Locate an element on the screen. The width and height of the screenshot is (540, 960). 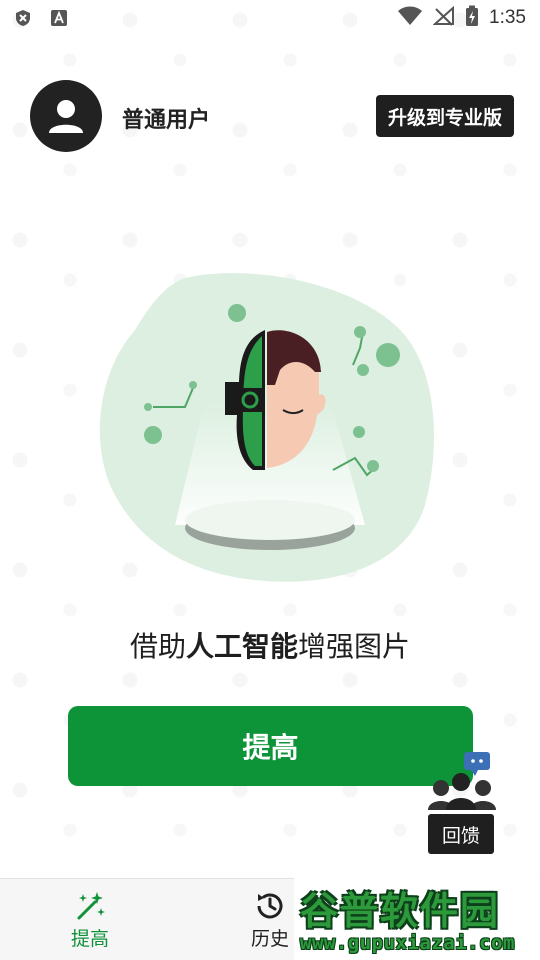
nav-label-history: 历史 is located at coordinates (269, 938).